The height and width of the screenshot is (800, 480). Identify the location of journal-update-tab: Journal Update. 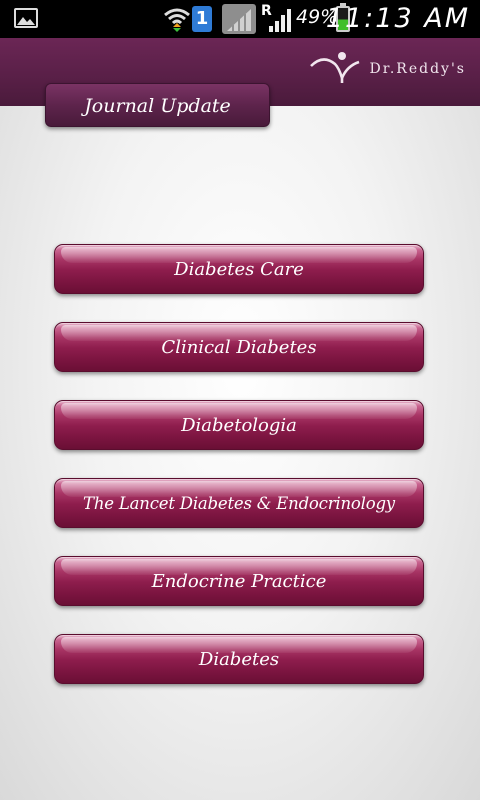
(157, 105).